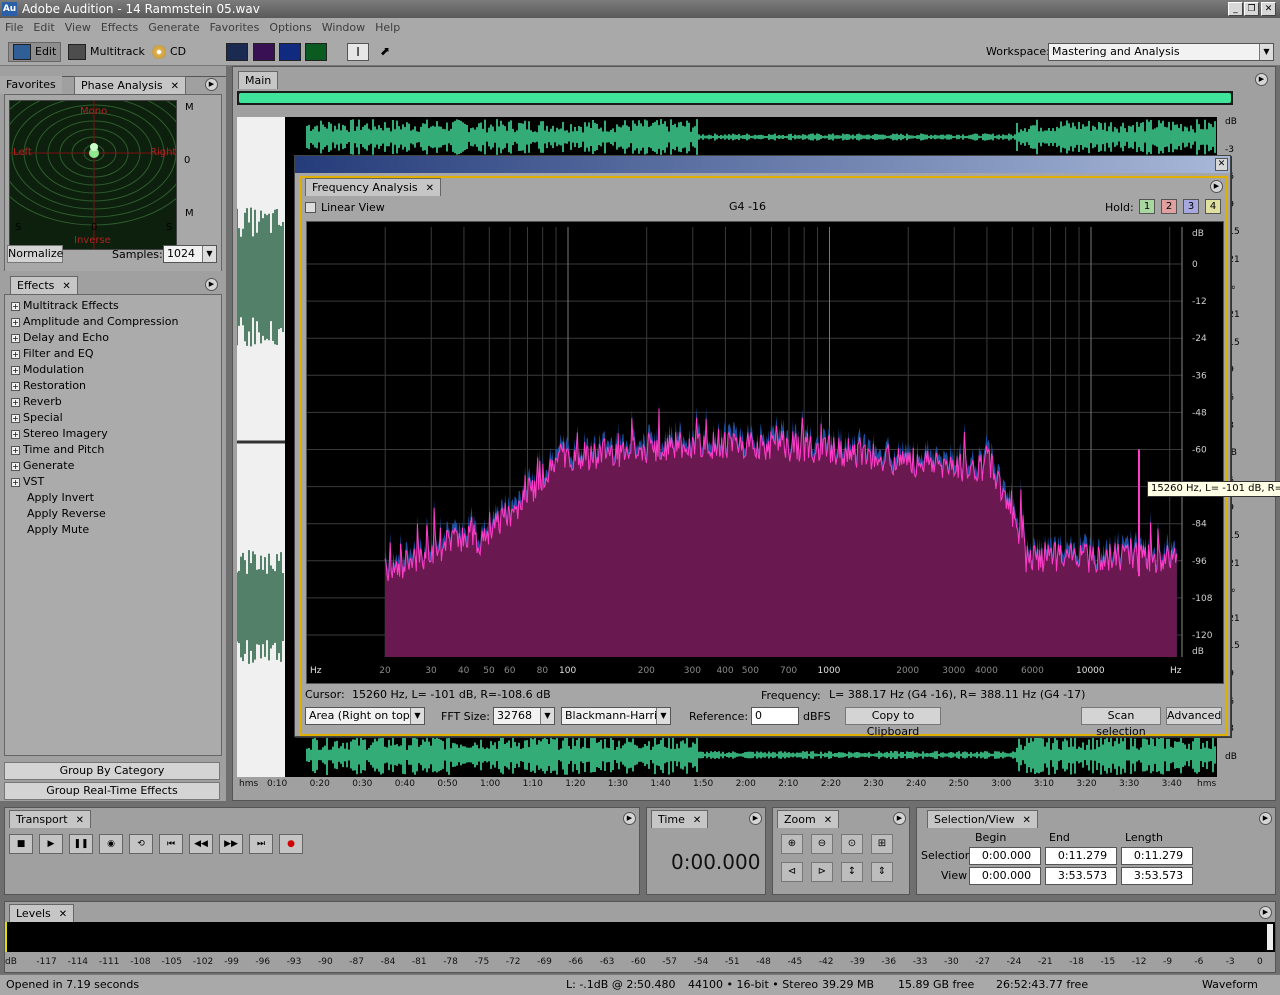 The width and height of the screenshot is (1280, 995). What do you see at coordinates (1157, 876) in the screenshot?
I see `view-length-field: 3:53.573` at bounding box center [1157, 876].